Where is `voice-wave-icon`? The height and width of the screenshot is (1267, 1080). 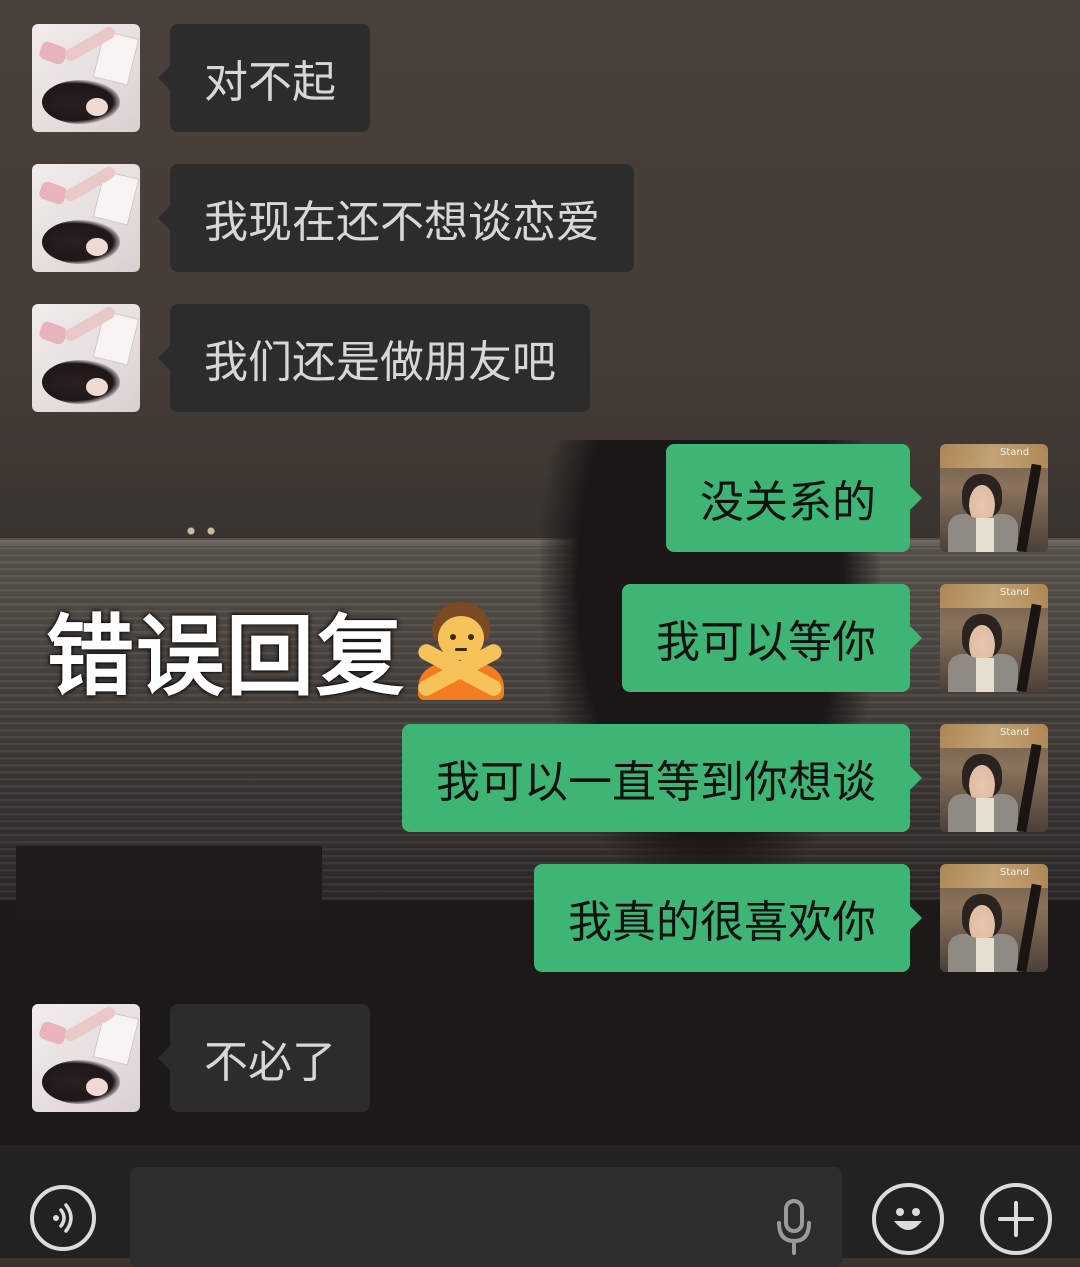 voice-wave-icon is located at coordinates (63, 1218).